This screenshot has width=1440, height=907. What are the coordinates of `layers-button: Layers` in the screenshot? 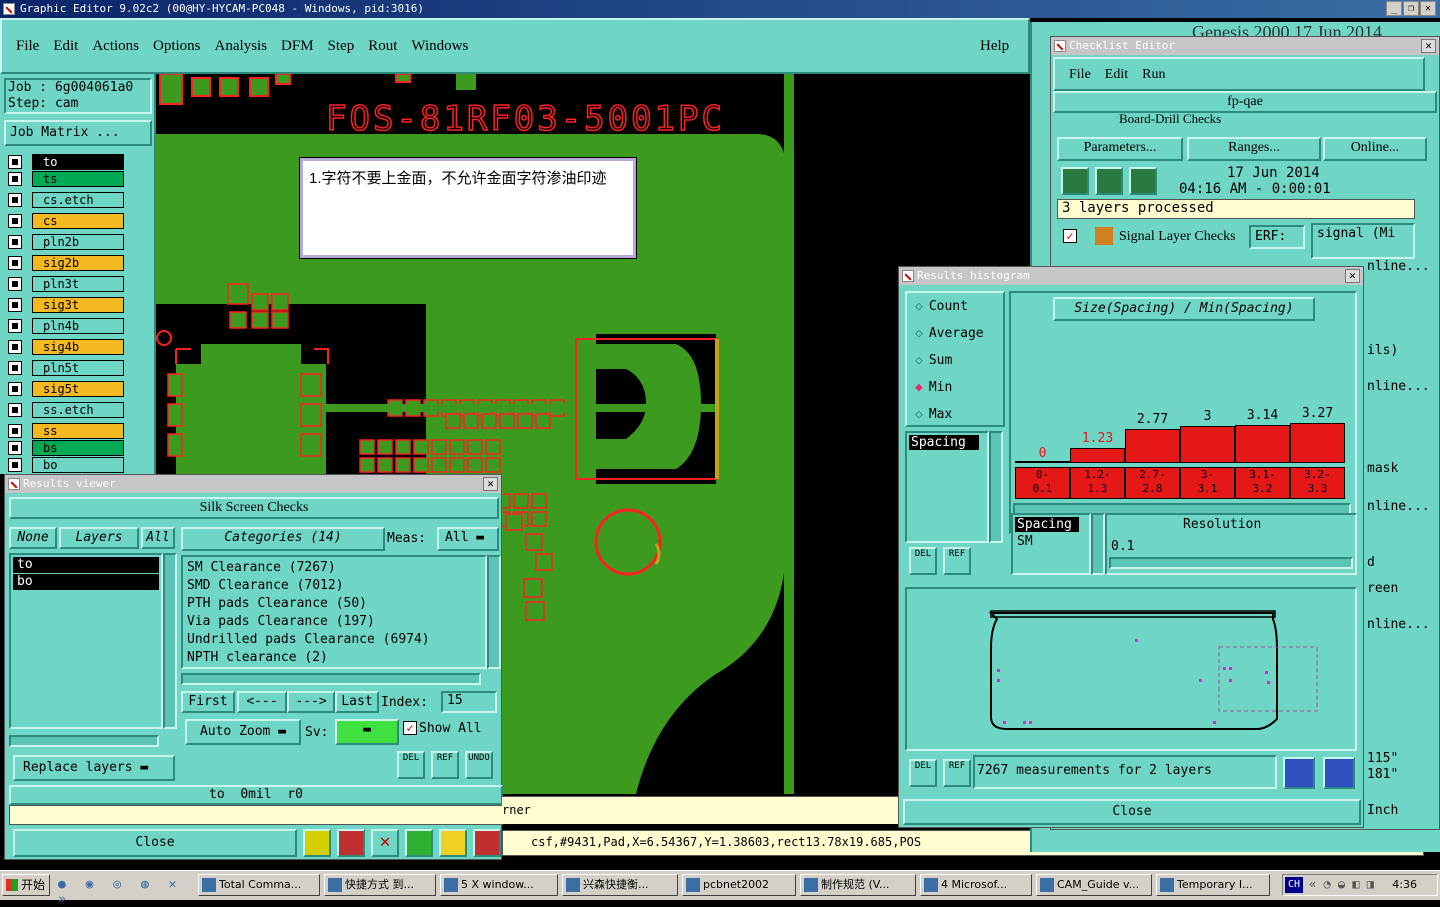 It's located at (99, 538).